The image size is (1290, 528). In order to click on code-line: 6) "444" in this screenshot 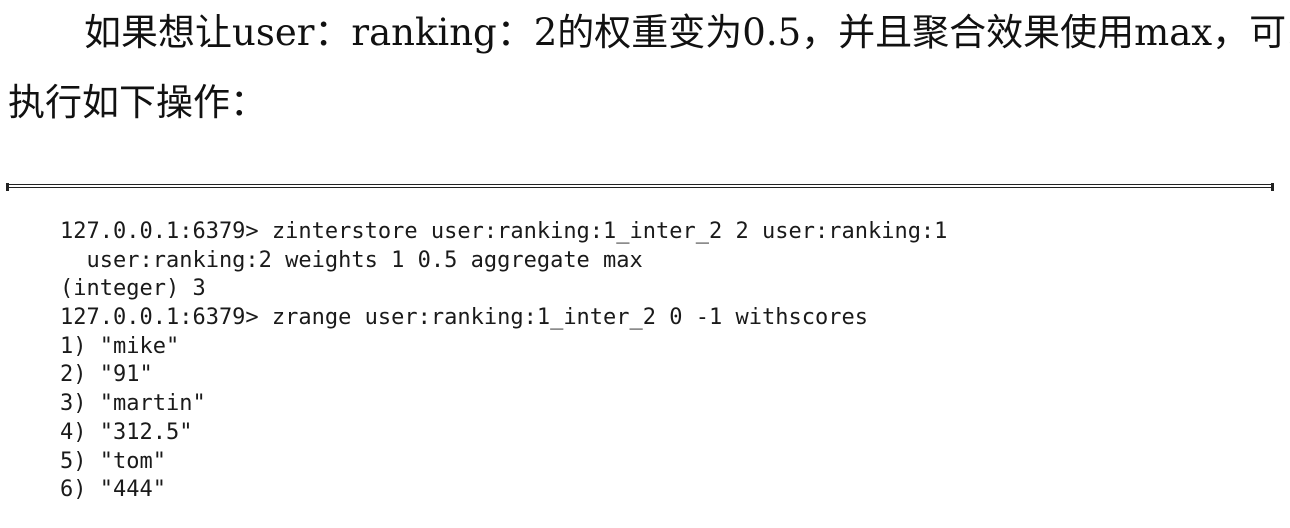, I will do `click(113, 490)`.